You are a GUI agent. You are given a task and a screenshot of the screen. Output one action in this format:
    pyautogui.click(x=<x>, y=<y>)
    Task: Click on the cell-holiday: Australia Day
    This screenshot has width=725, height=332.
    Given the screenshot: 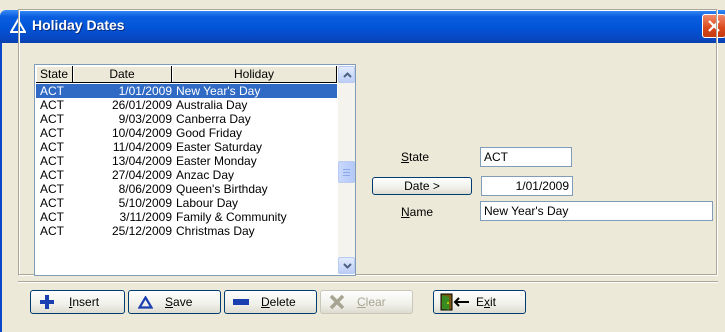 What is the action you would take?
    pyautogui.click(x=212, y=105)
    